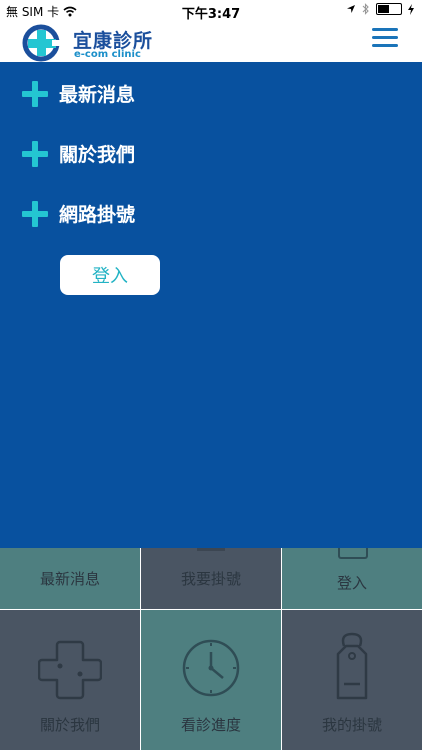  I want to click on battery-fill, so click(383, 9).